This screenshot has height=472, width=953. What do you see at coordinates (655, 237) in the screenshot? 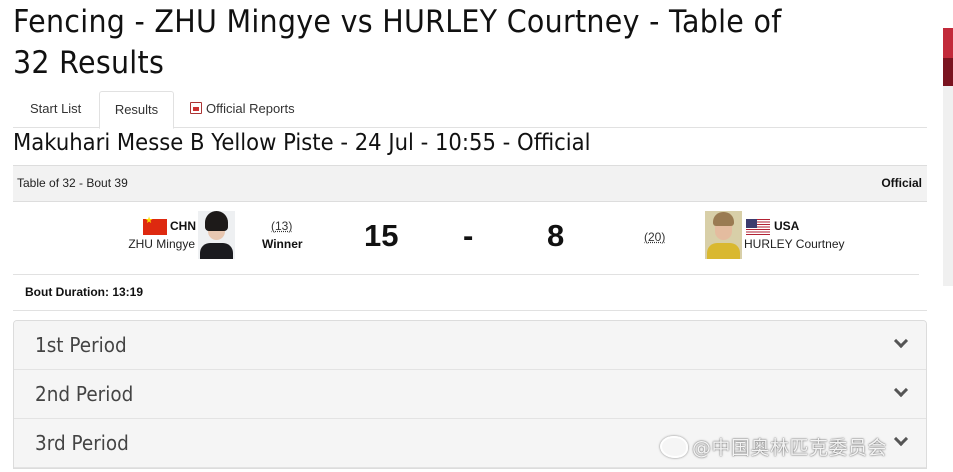
I see `athlete-right-seed: (20)` at bounding box center [655, 237].